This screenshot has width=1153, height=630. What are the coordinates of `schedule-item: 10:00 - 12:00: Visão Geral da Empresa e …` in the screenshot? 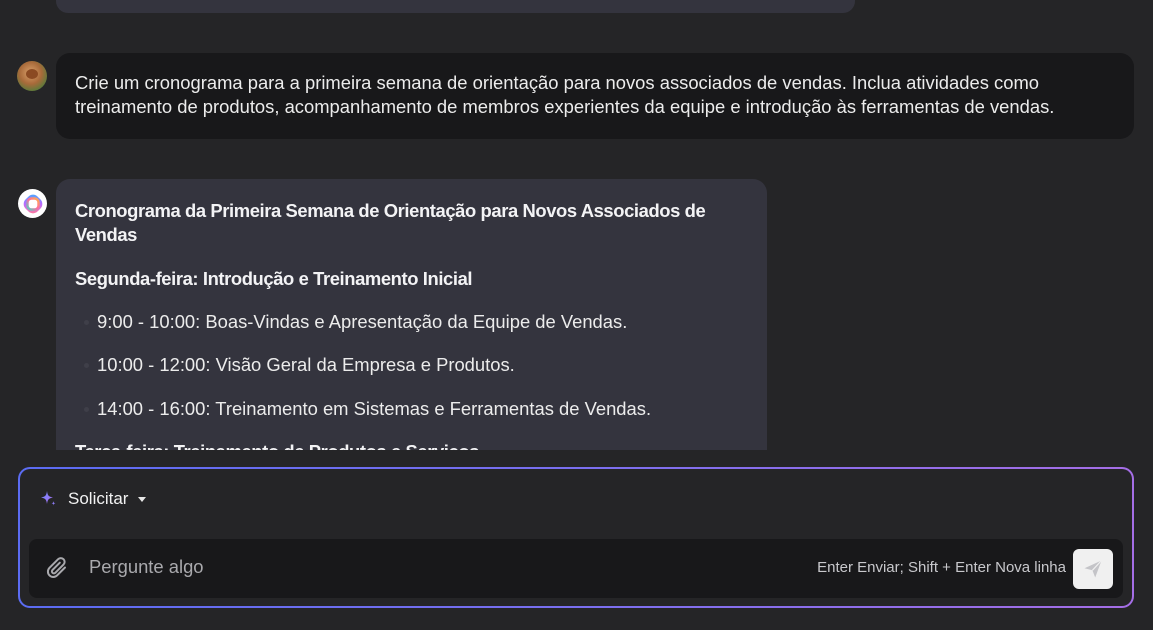 It's located at (411, 365).